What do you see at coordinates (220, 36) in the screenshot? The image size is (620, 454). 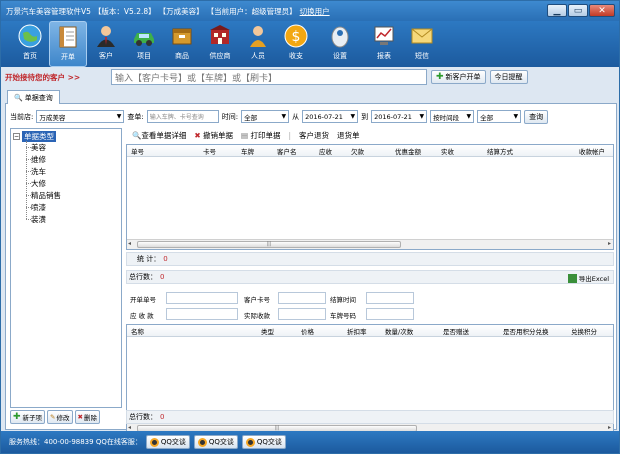 I see `supplier-icon` at bounding box center [220, 36].